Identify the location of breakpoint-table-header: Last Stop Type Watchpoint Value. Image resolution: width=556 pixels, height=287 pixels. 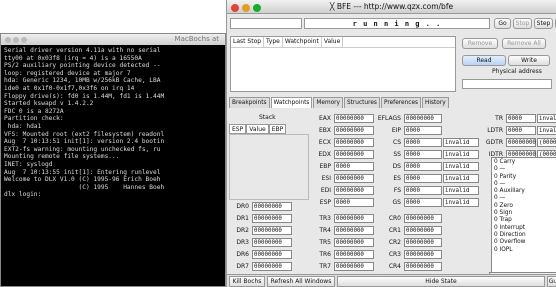
(343, 42).